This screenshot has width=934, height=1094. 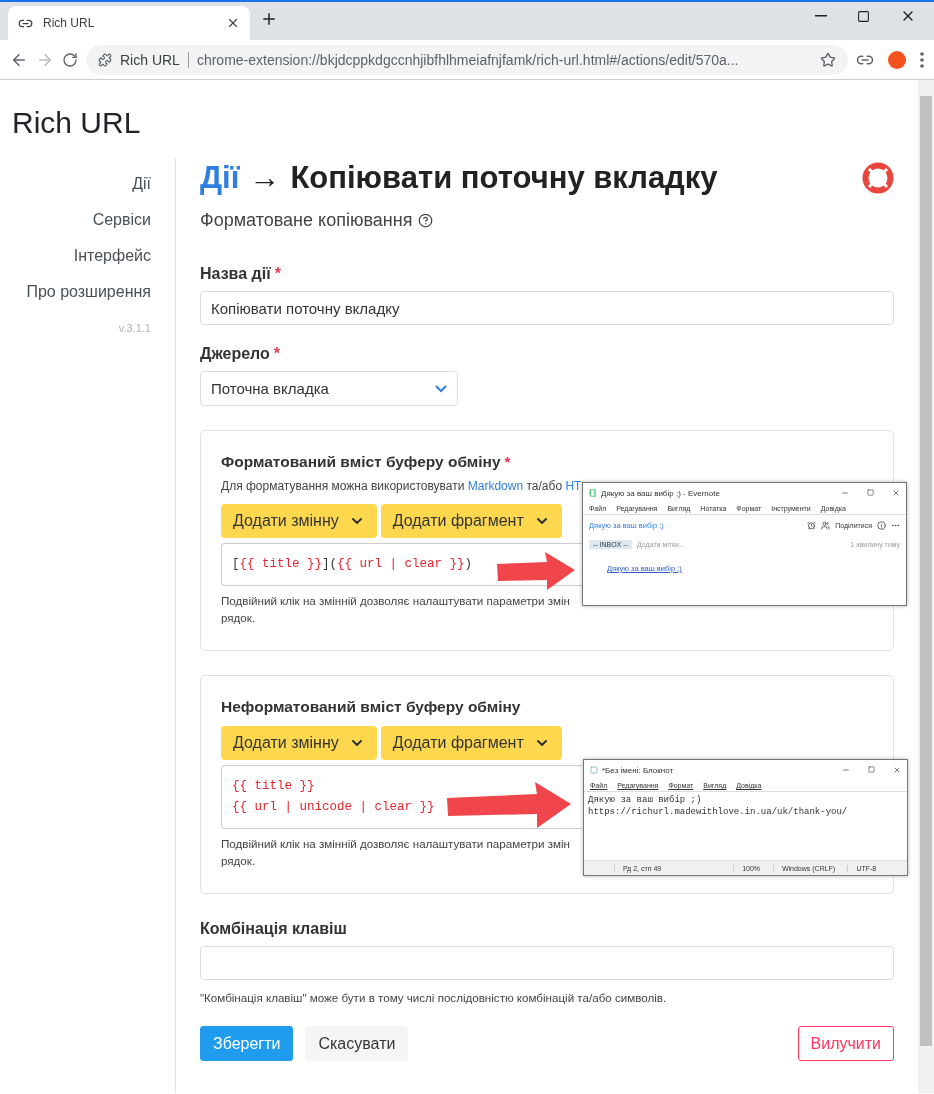 What do you see at coordinates (70, 59) in the screenshot?
I see `reload-icon` at bounding box center [70, 59].